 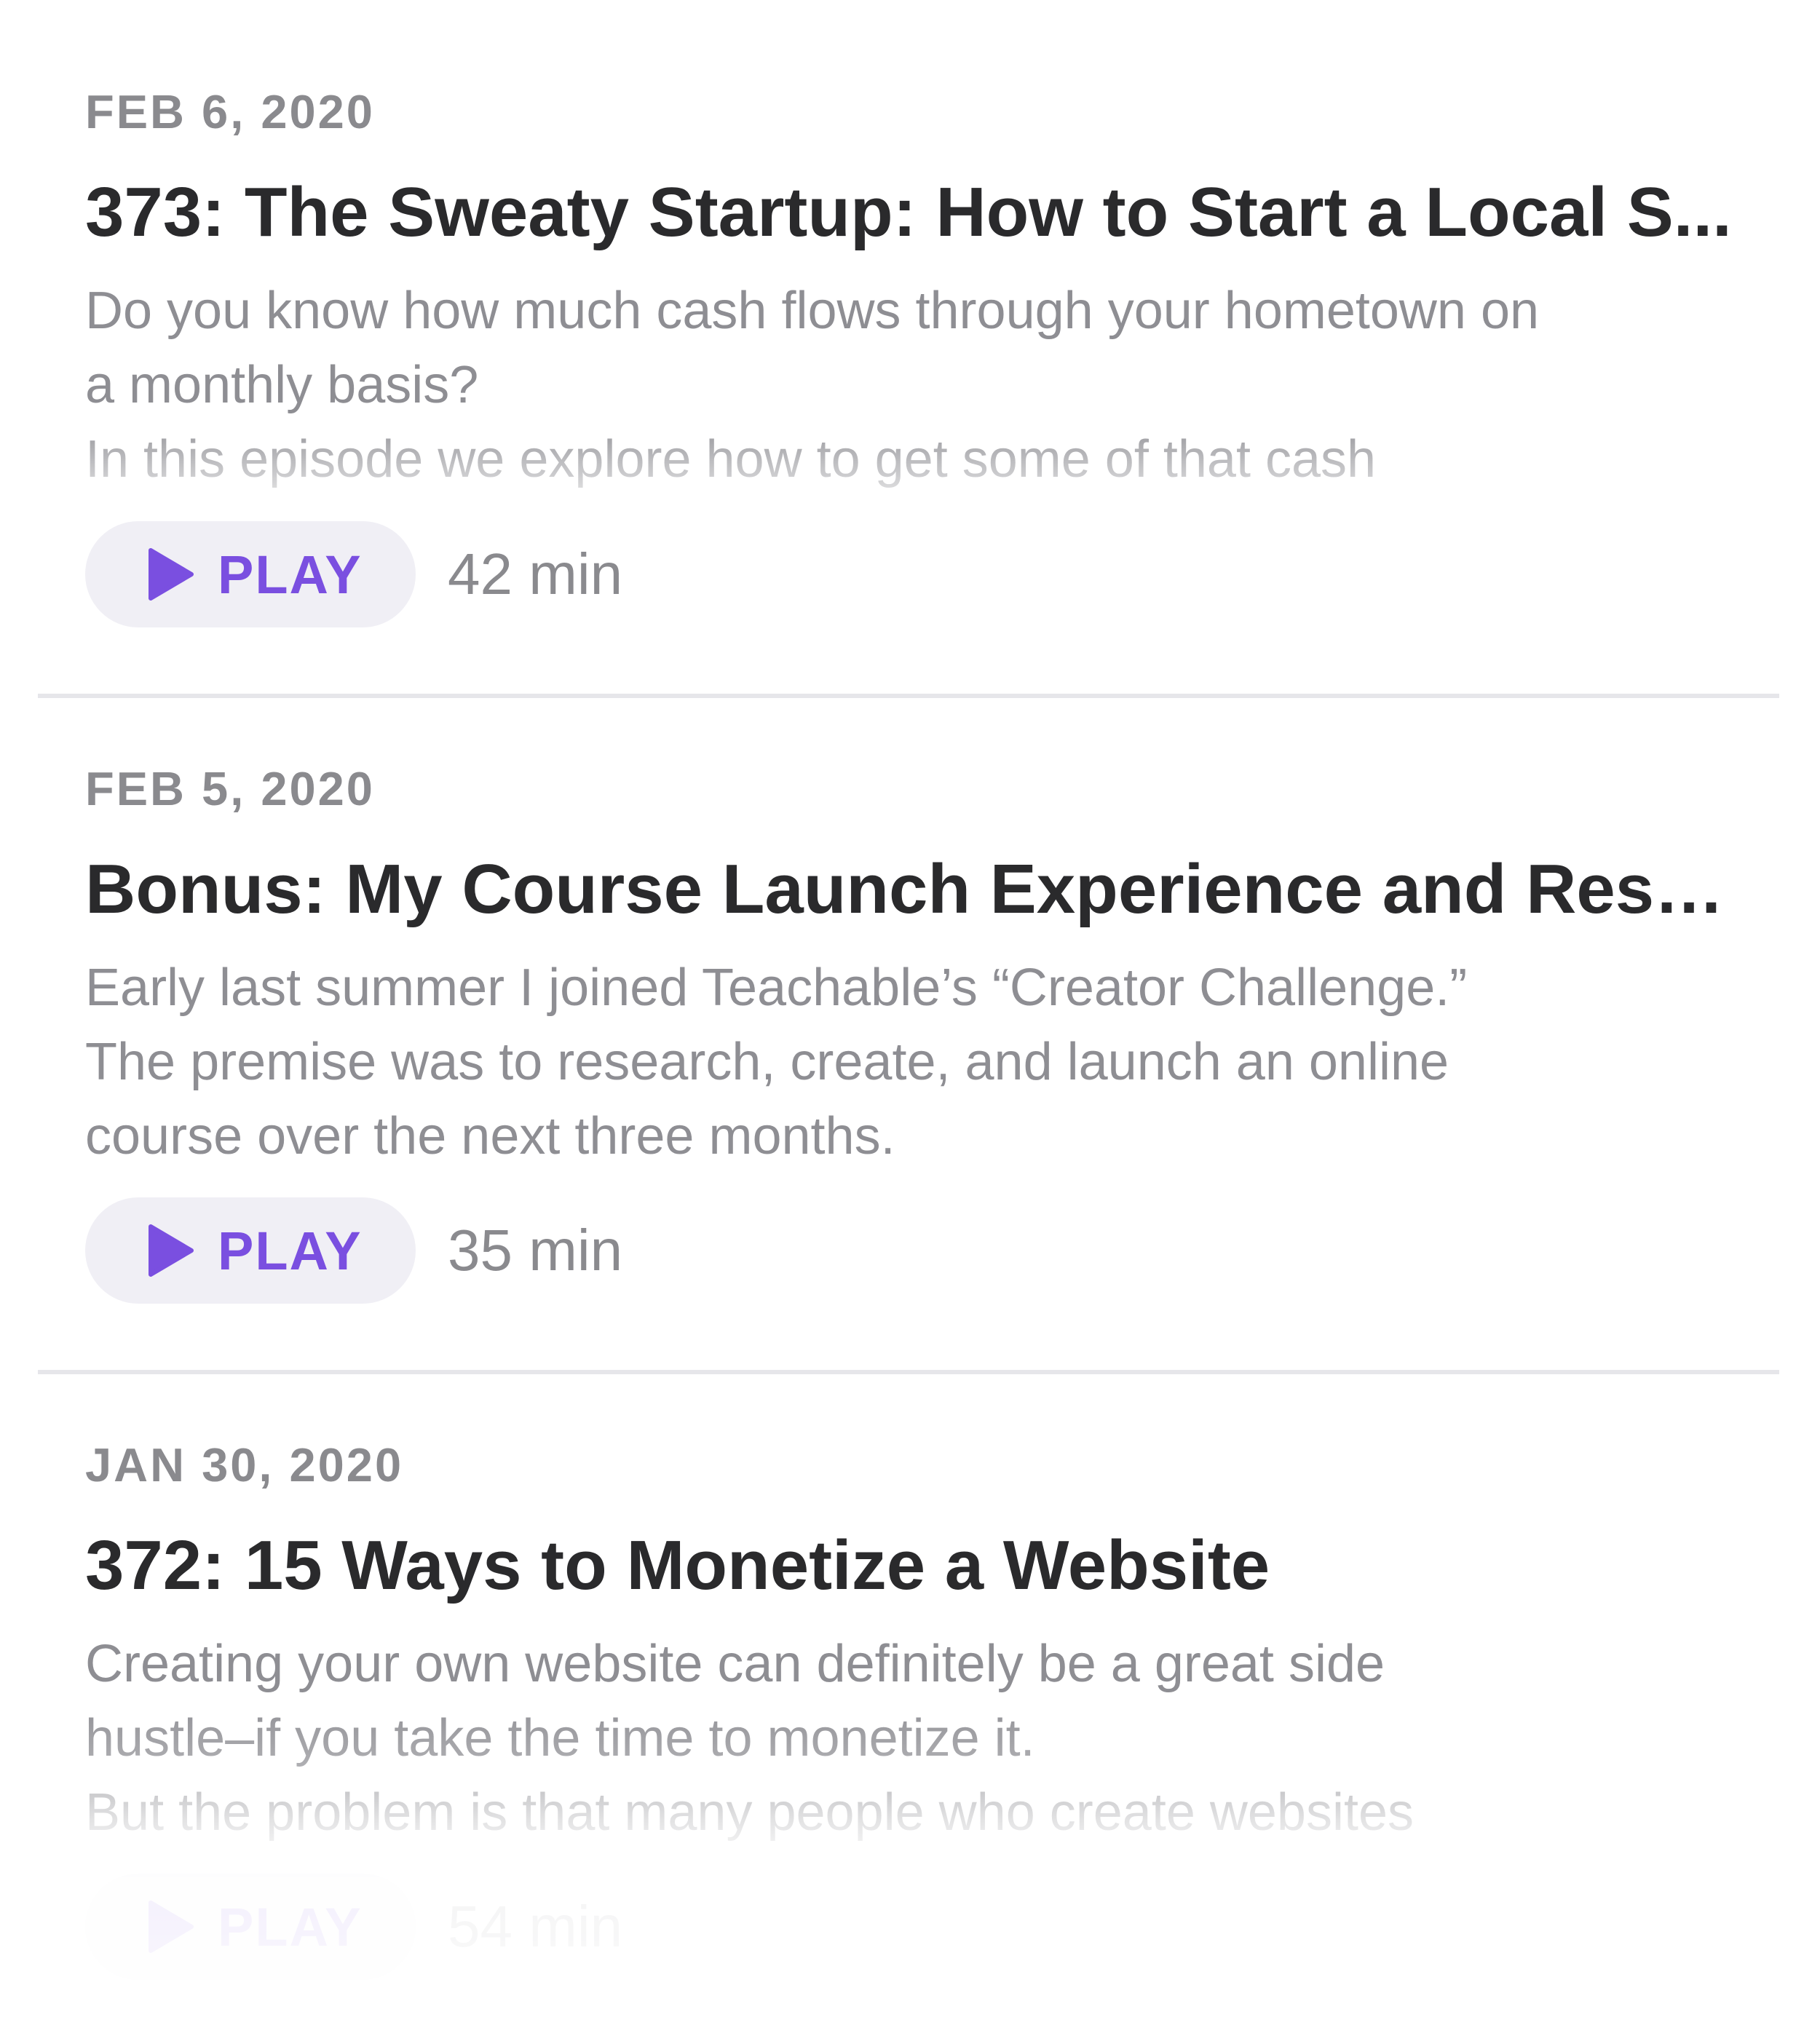 I want to click on episode-actions: PLAY 42 min, so click(x=353, y=574).